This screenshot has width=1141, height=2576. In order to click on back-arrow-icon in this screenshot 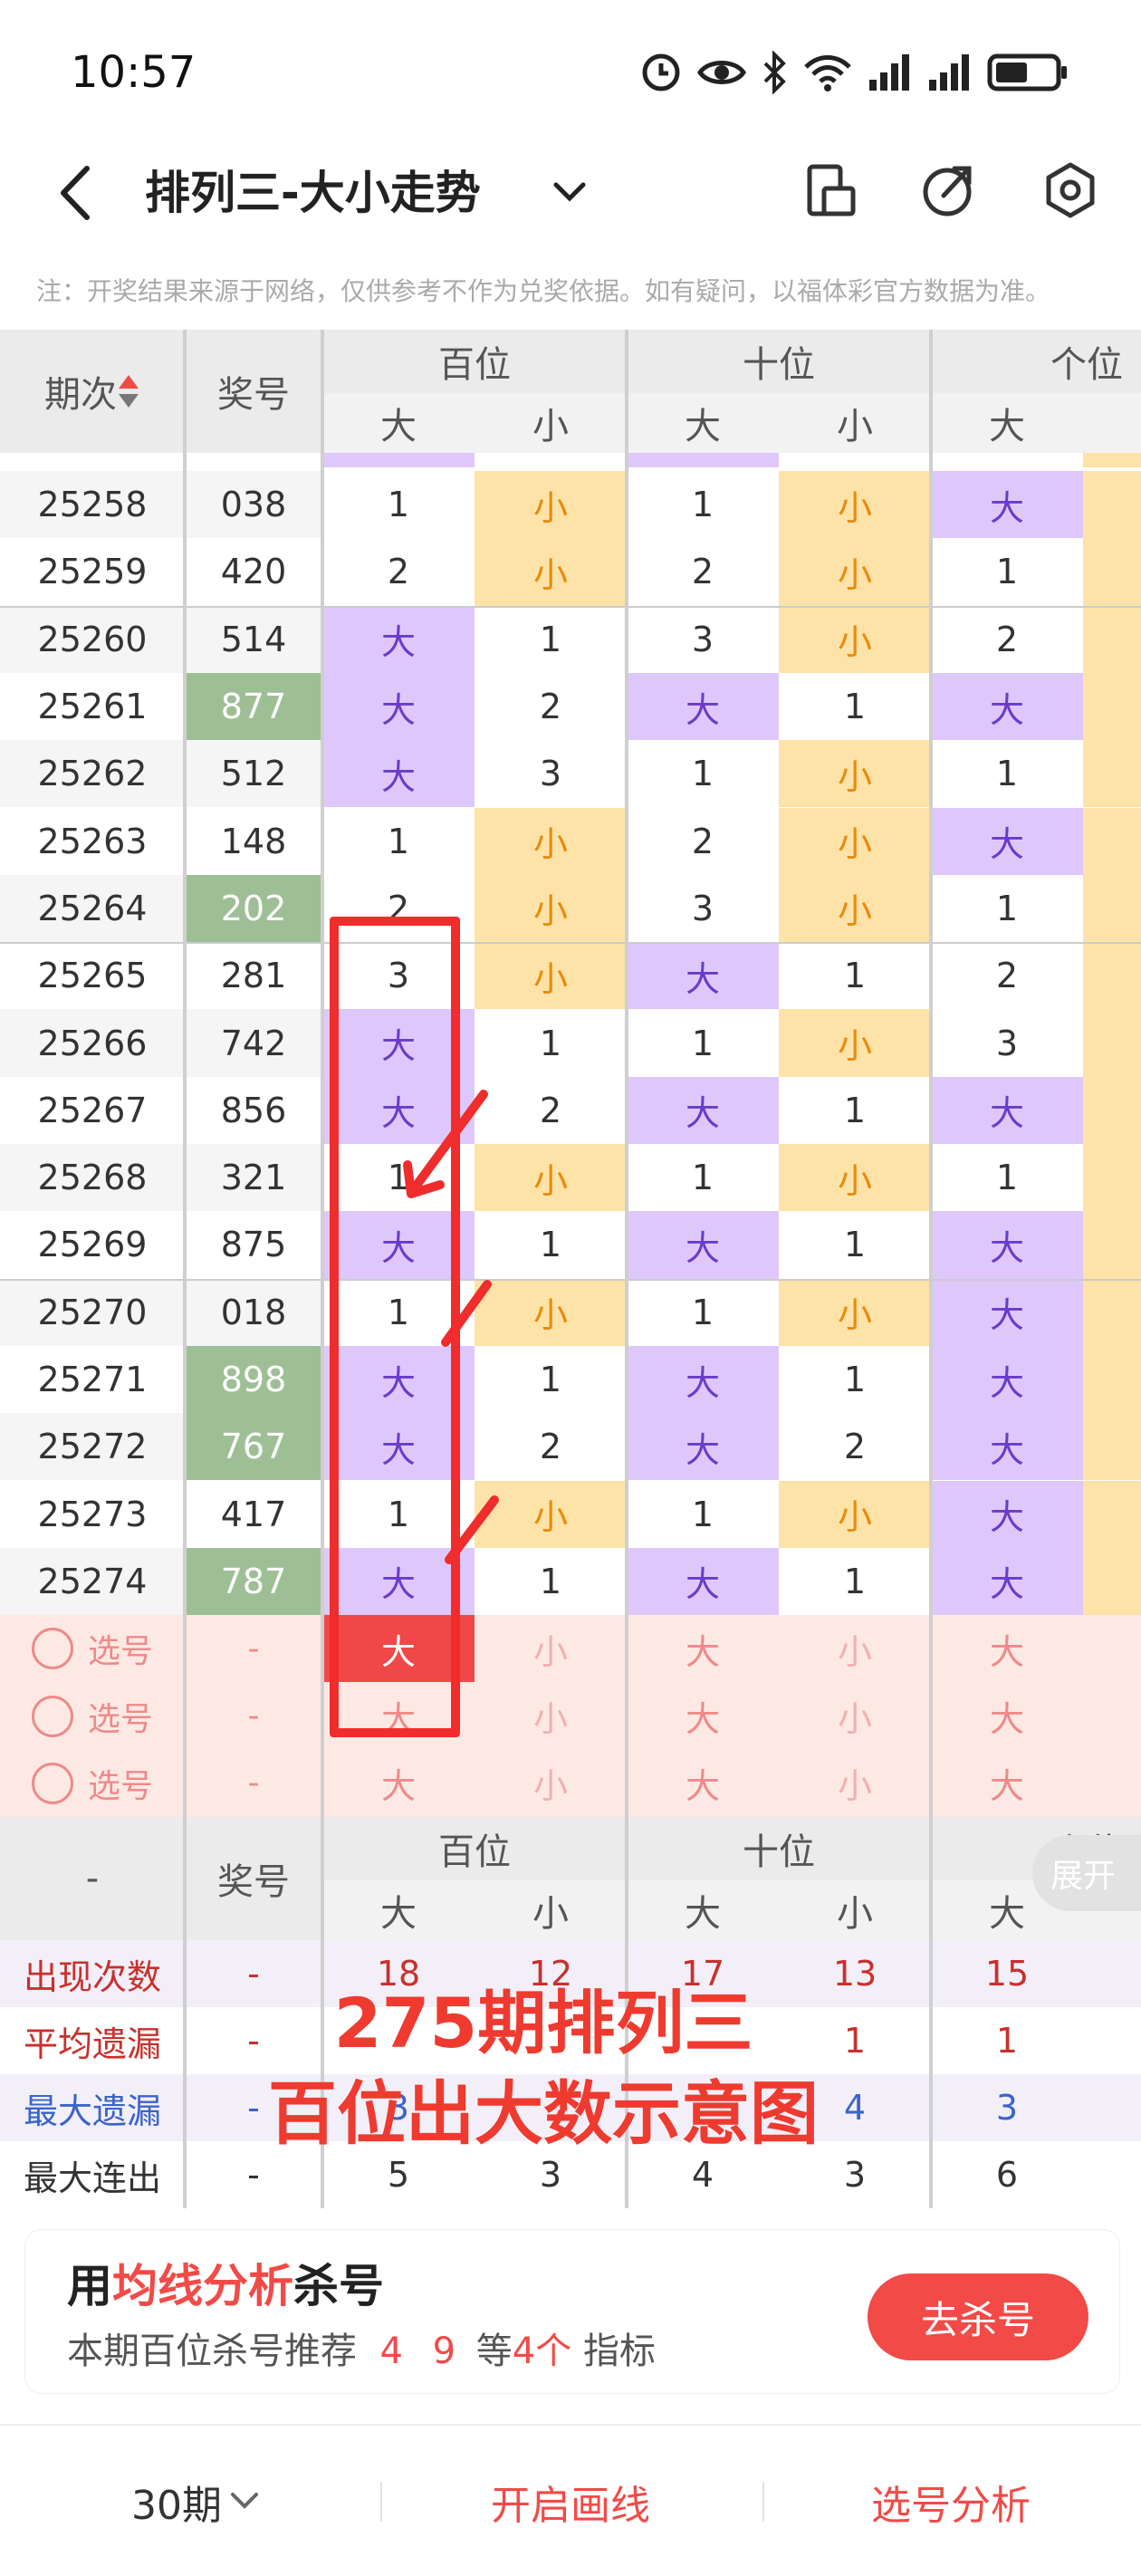, I will do `click(75, 193)`.